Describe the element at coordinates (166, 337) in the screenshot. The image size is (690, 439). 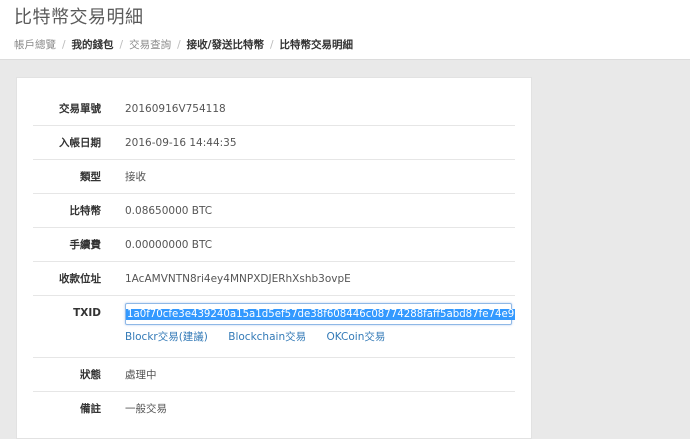
I see `blockr-link: Blockr交易(建議)` at that location.